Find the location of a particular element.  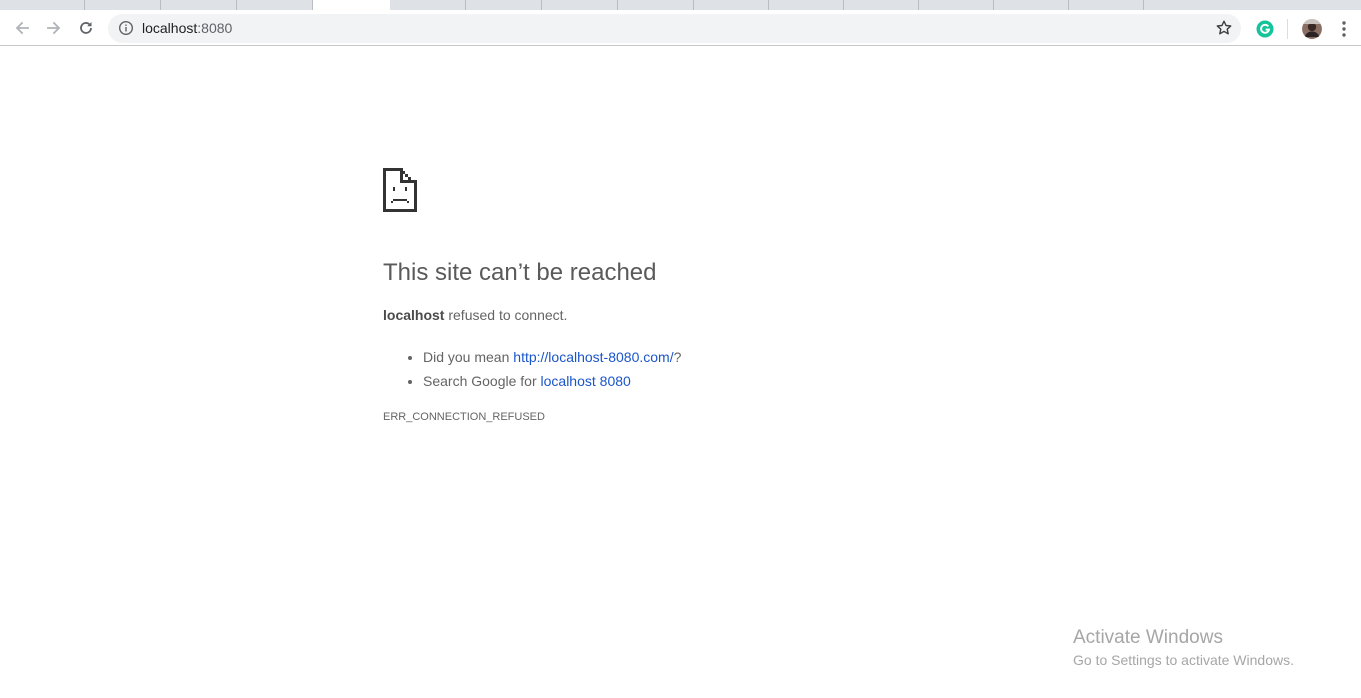

suggestion-search: Search Google for localhost 8080 is located at coordinates (552, 381).